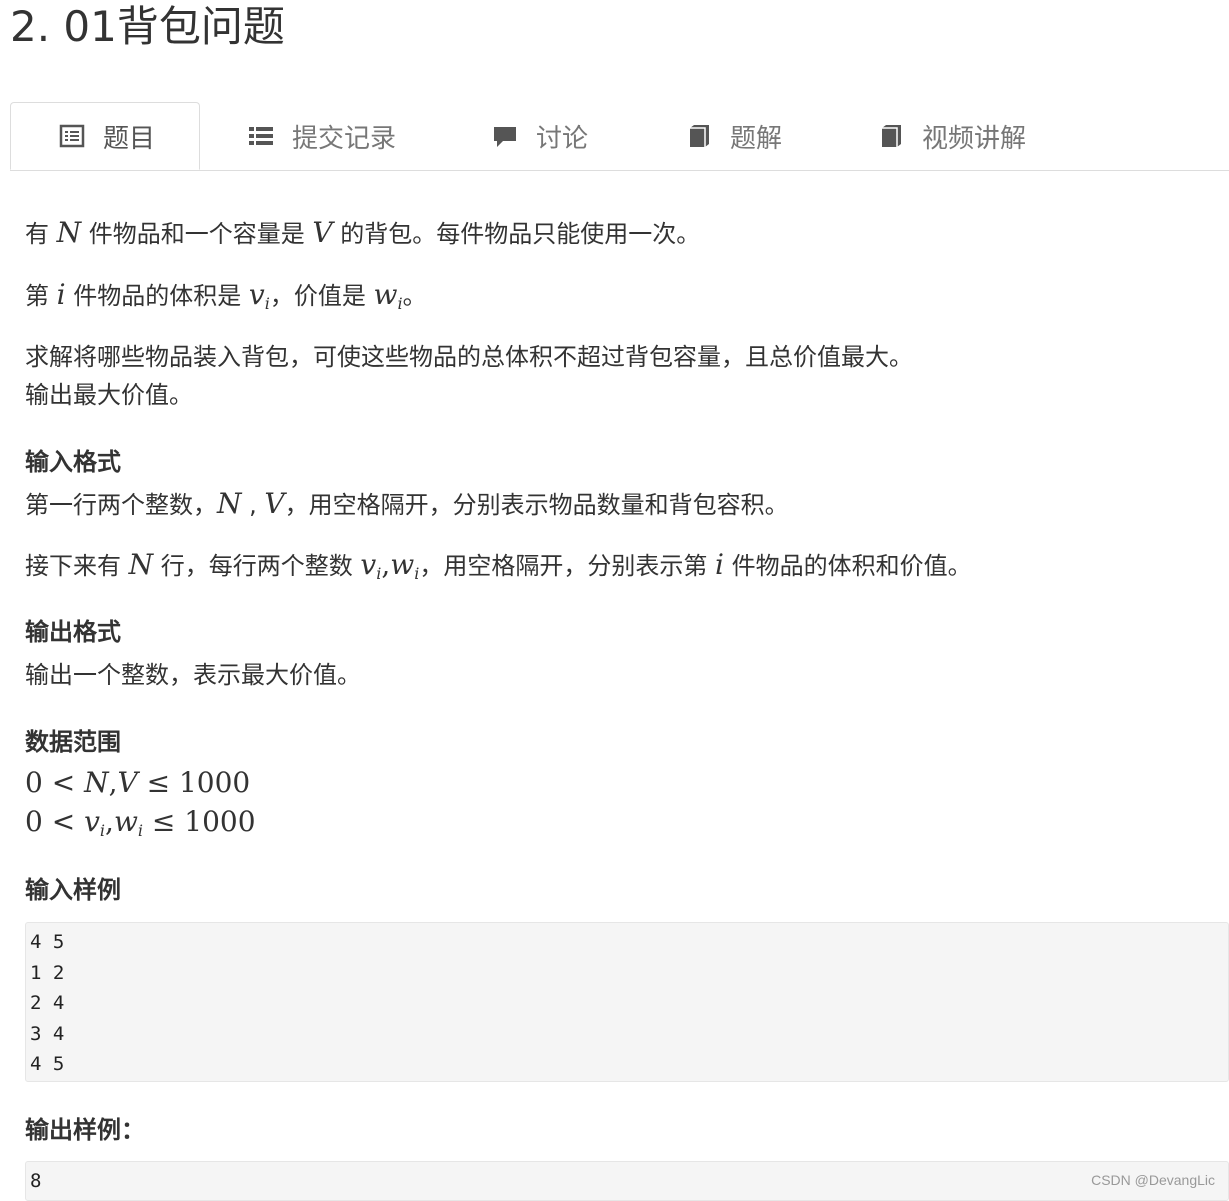 Image resolution: width=1229 pixels, height=1201 pixels. I want to click on desc-paragraph-4: 输出最大价值。, so click(109, 395).